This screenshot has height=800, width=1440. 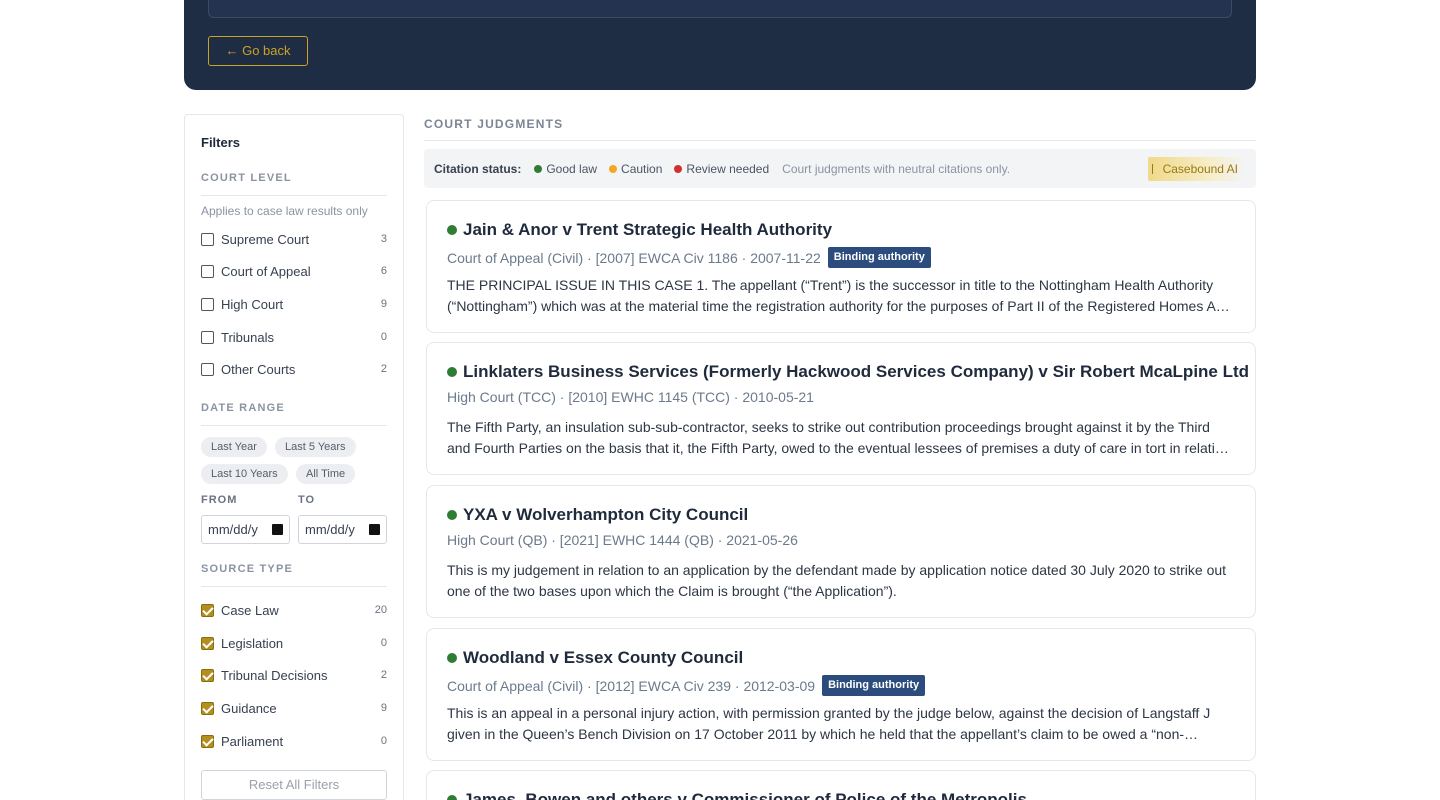 I want to click on filter-supreme-court: Supreme Court 3, so click(x=294, y=239).